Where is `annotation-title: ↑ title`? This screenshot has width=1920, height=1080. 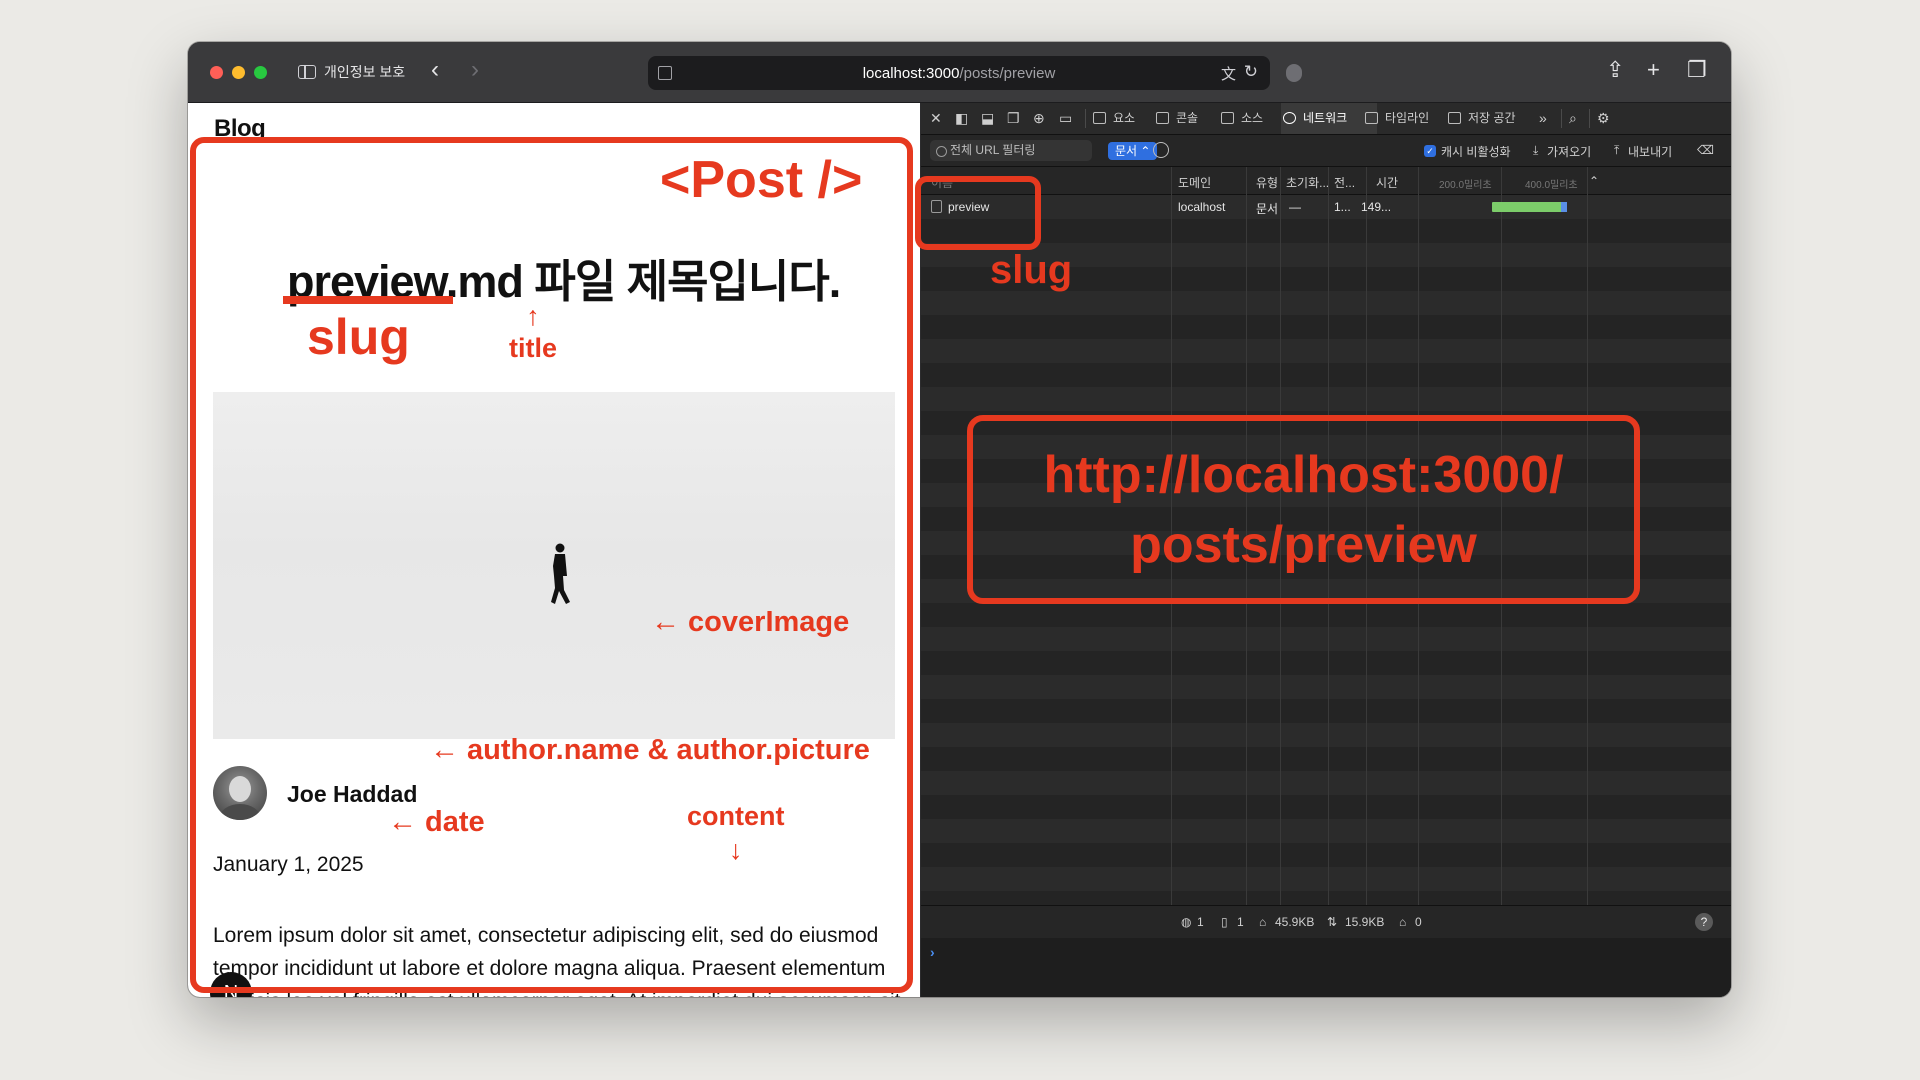
annotation-title: ↑ title is located at coordinates (533, 332).